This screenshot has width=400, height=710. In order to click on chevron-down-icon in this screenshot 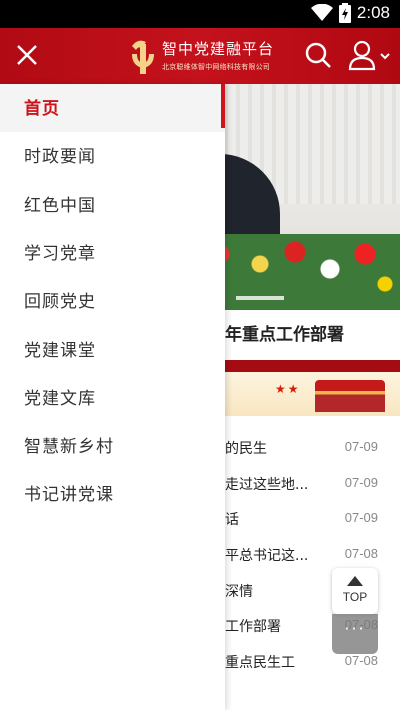, I will do `click(385, 56)`.